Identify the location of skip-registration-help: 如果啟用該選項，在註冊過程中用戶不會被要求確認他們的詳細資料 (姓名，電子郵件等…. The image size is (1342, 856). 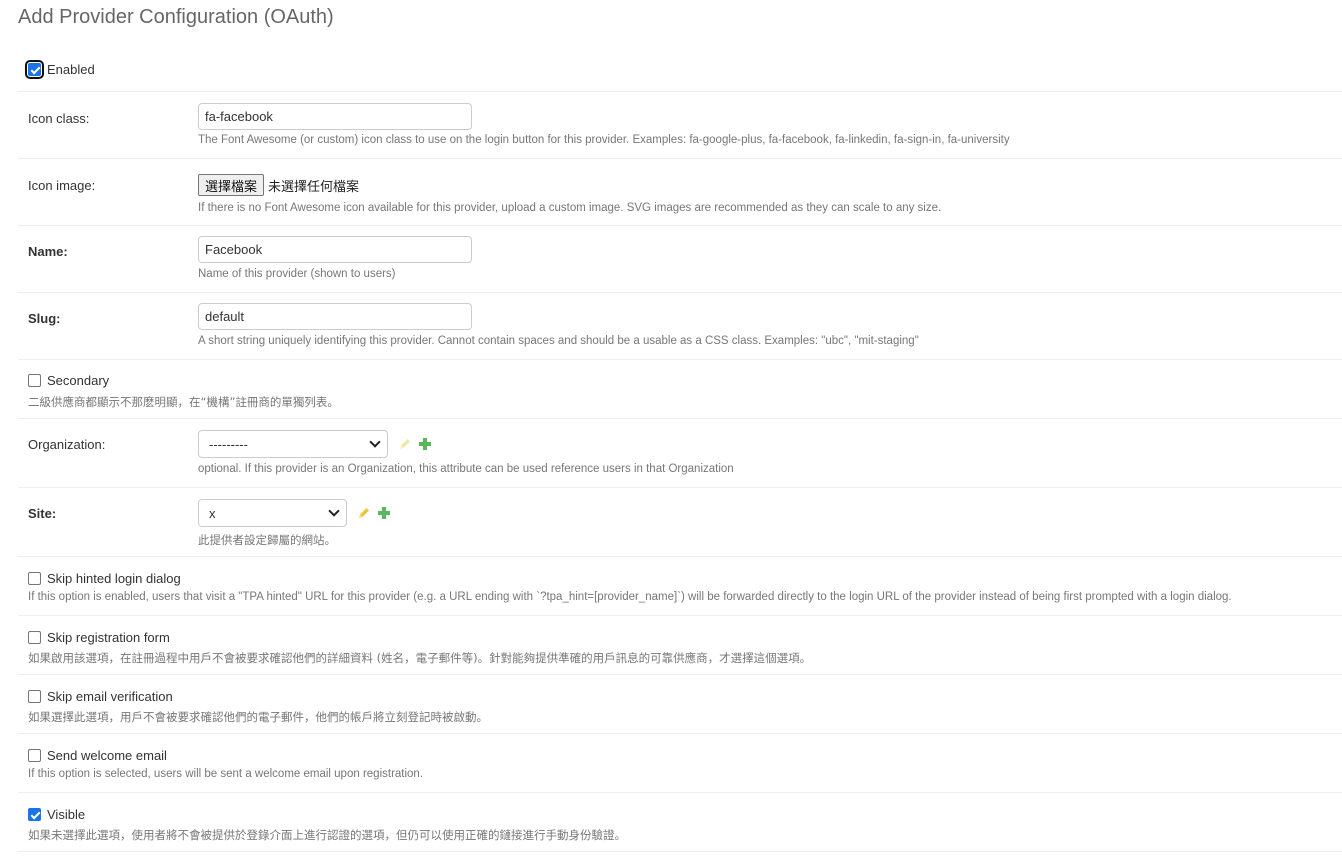
(420, 658).